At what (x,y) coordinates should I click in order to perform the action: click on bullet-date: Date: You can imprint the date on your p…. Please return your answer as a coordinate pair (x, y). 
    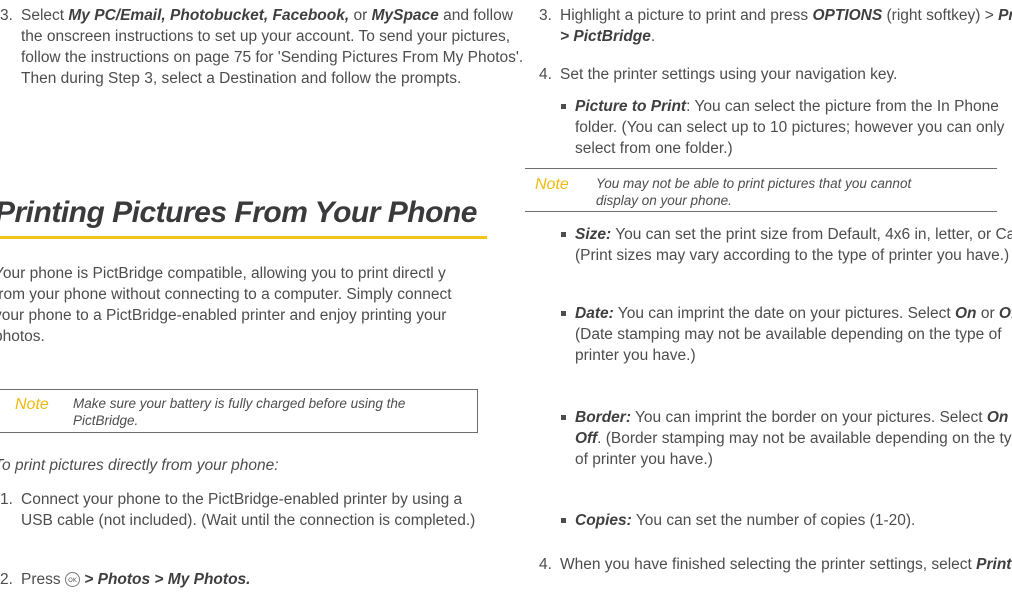
    Looking at the image, I should click on (777, 334).